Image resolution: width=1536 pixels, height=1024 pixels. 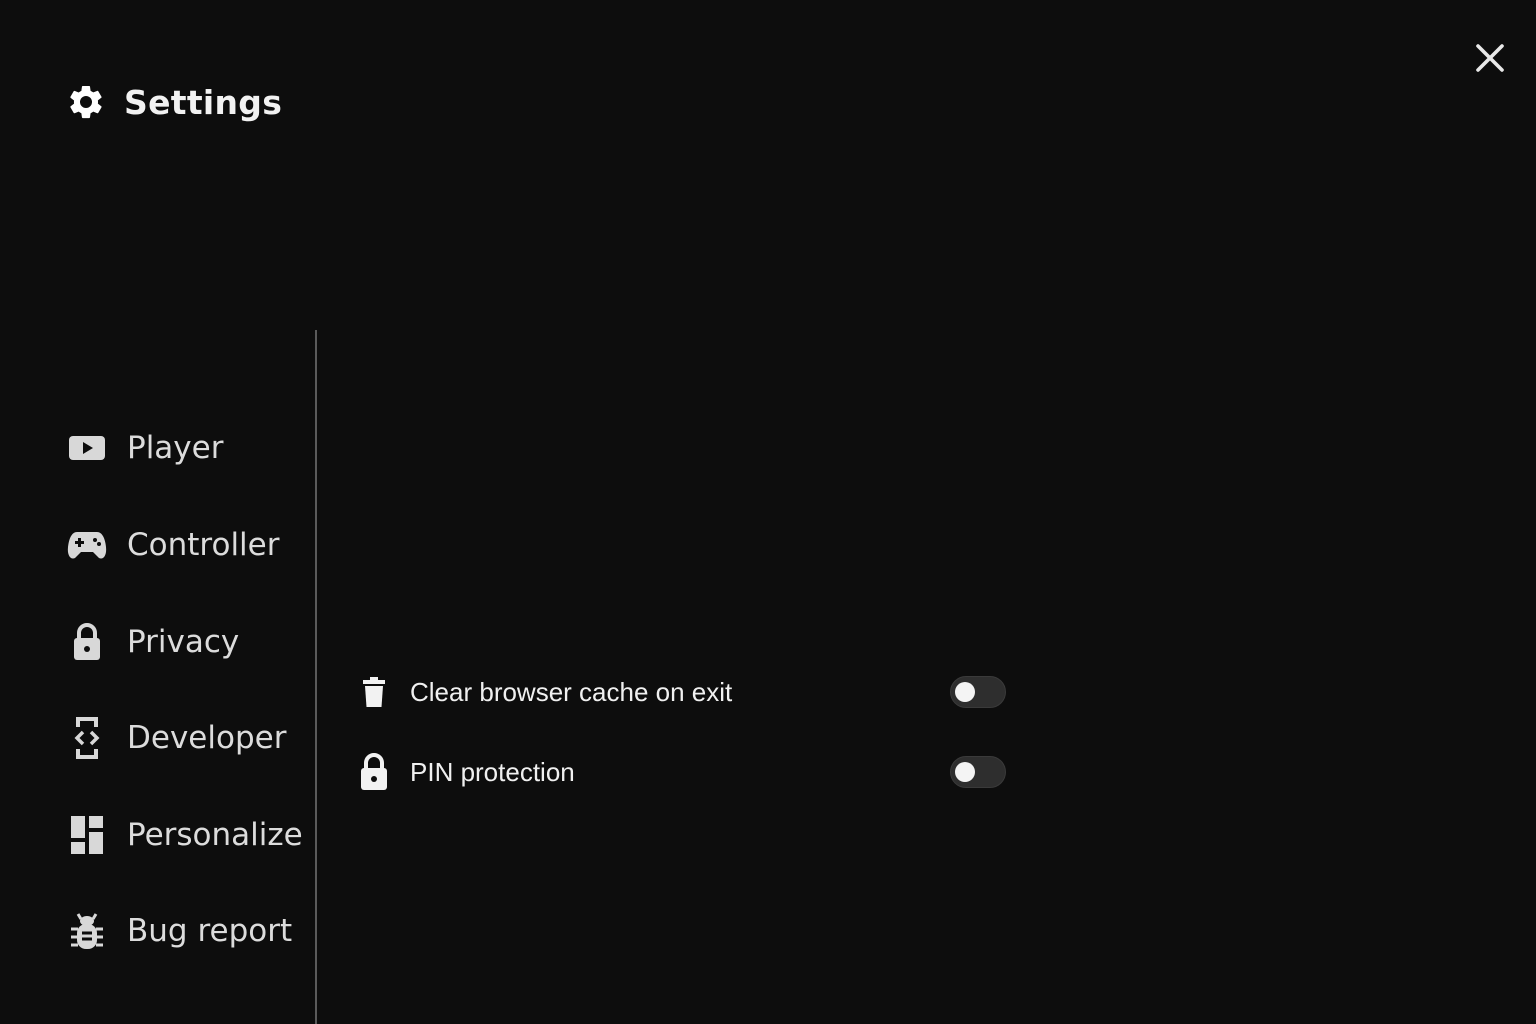 I want to click on sidebar-divider, so click(x=316, y=677).